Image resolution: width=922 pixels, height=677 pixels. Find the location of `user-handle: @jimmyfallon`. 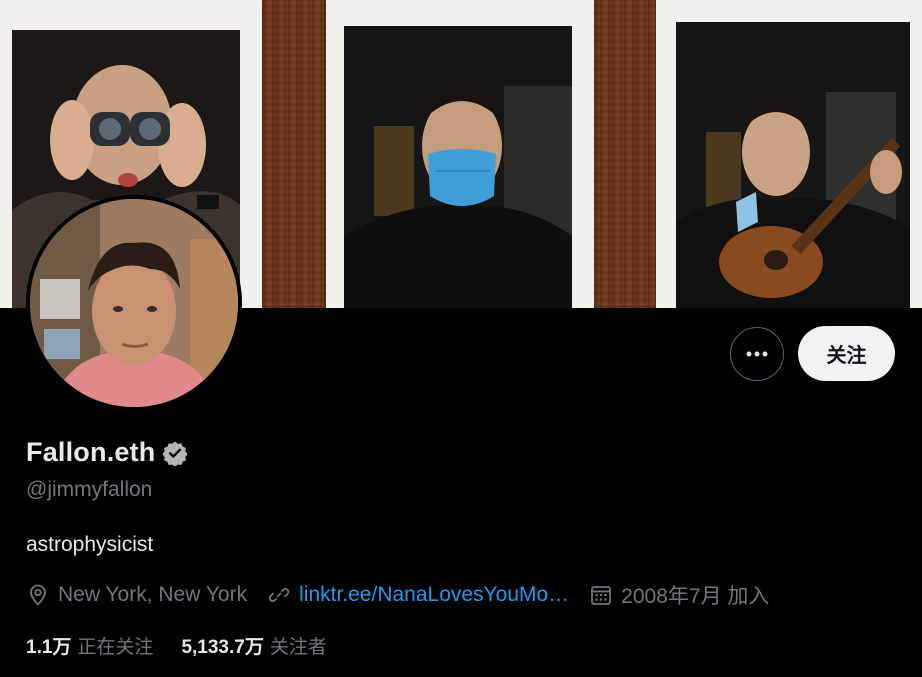

user-handle: @jimmyfallon is located at coordinates (89, 489).